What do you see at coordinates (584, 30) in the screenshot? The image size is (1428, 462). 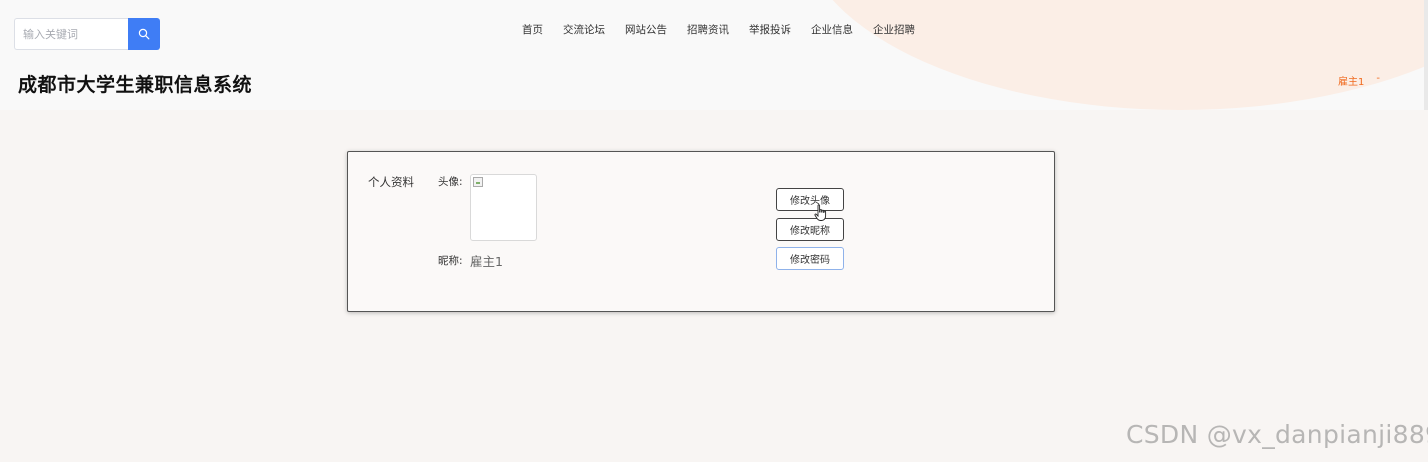 I see `nav-forum: 交流论坛` at bounding box center [584, 30].